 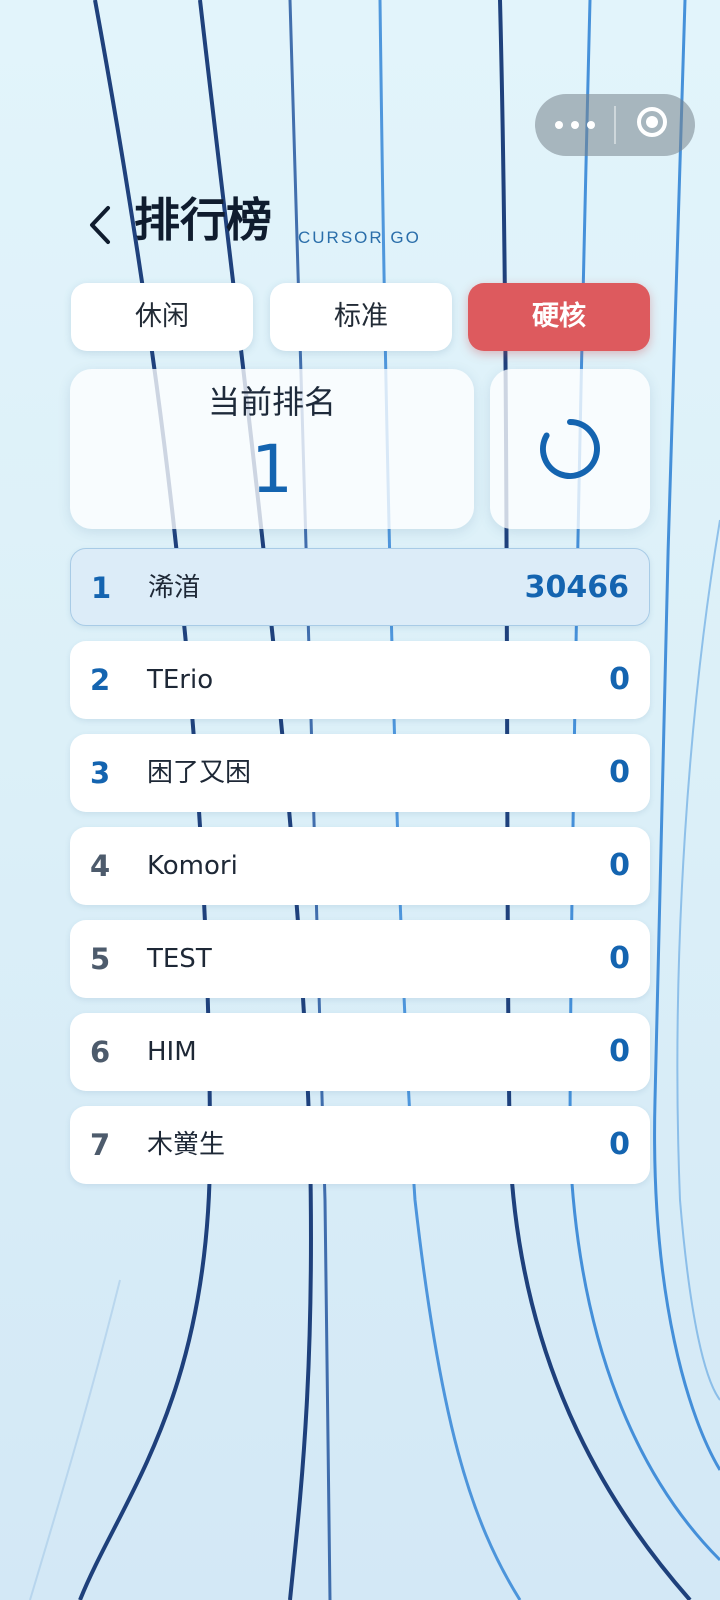 I want to click on tab-standard: 标准, so click(x=361, y=317).